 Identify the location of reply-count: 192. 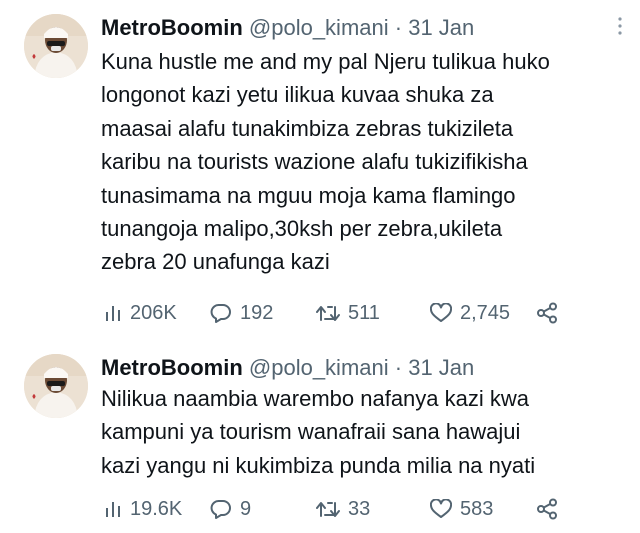
(257, 313).